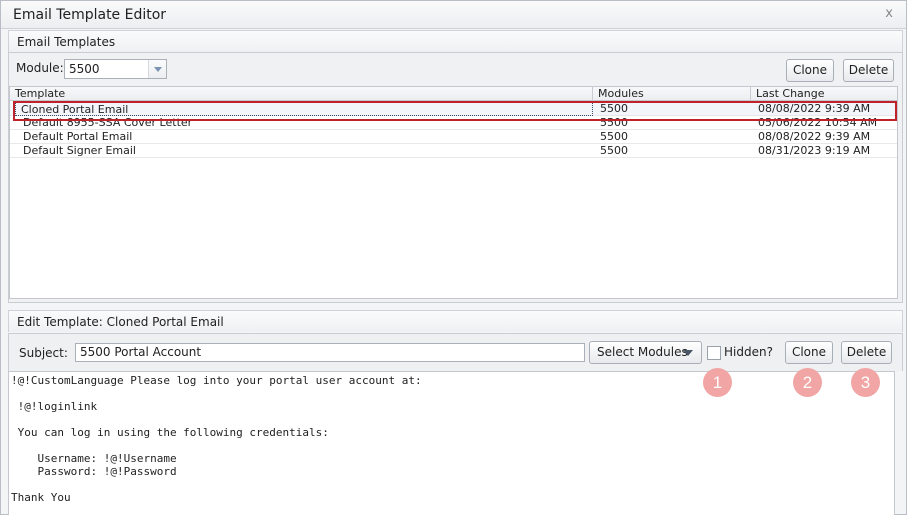 The image size is (907, 515). What do you see at coordinates (301, 94) in the screenshot?
I see `column-header-template: Template` at bounding box center [301, 94].